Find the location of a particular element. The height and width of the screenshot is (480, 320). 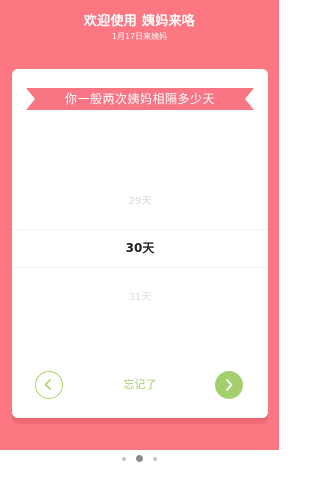

chevron-left-icon is located at coordinates (47, 384).